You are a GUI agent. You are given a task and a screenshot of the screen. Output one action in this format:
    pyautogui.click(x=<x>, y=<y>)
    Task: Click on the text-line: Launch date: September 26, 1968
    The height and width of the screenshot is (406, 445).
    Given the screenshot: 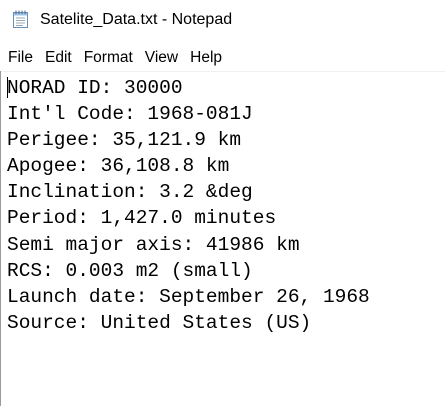 What is the action you would take?
    pyautogui.click(x=188, y=296)
    